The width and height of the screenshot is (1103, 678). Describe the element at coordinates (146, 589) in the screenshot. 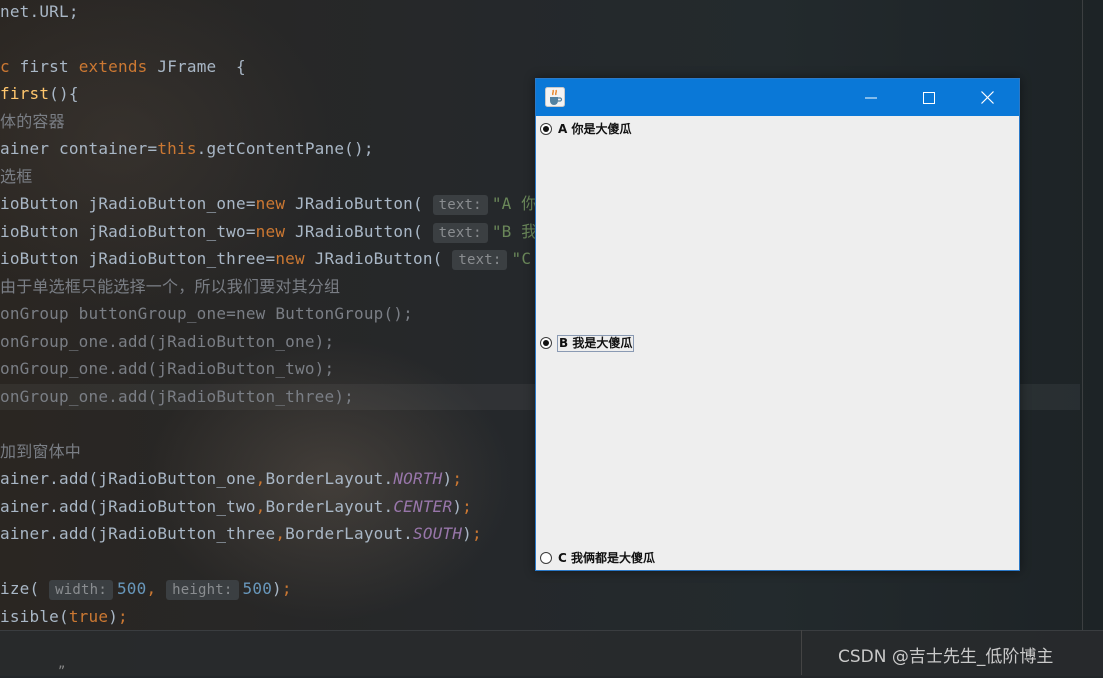

I see `code-line: ize( width: 500, height: 500);` at that location.